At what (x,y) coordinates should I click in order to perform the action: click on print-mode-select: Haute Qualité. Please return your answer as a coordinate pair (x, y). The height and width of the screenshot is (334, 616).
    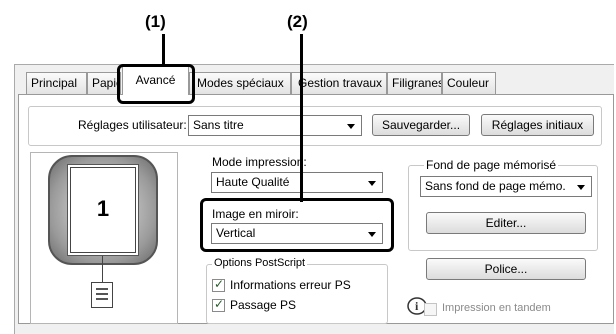
    Looking at the image, I should click on (297, 182).